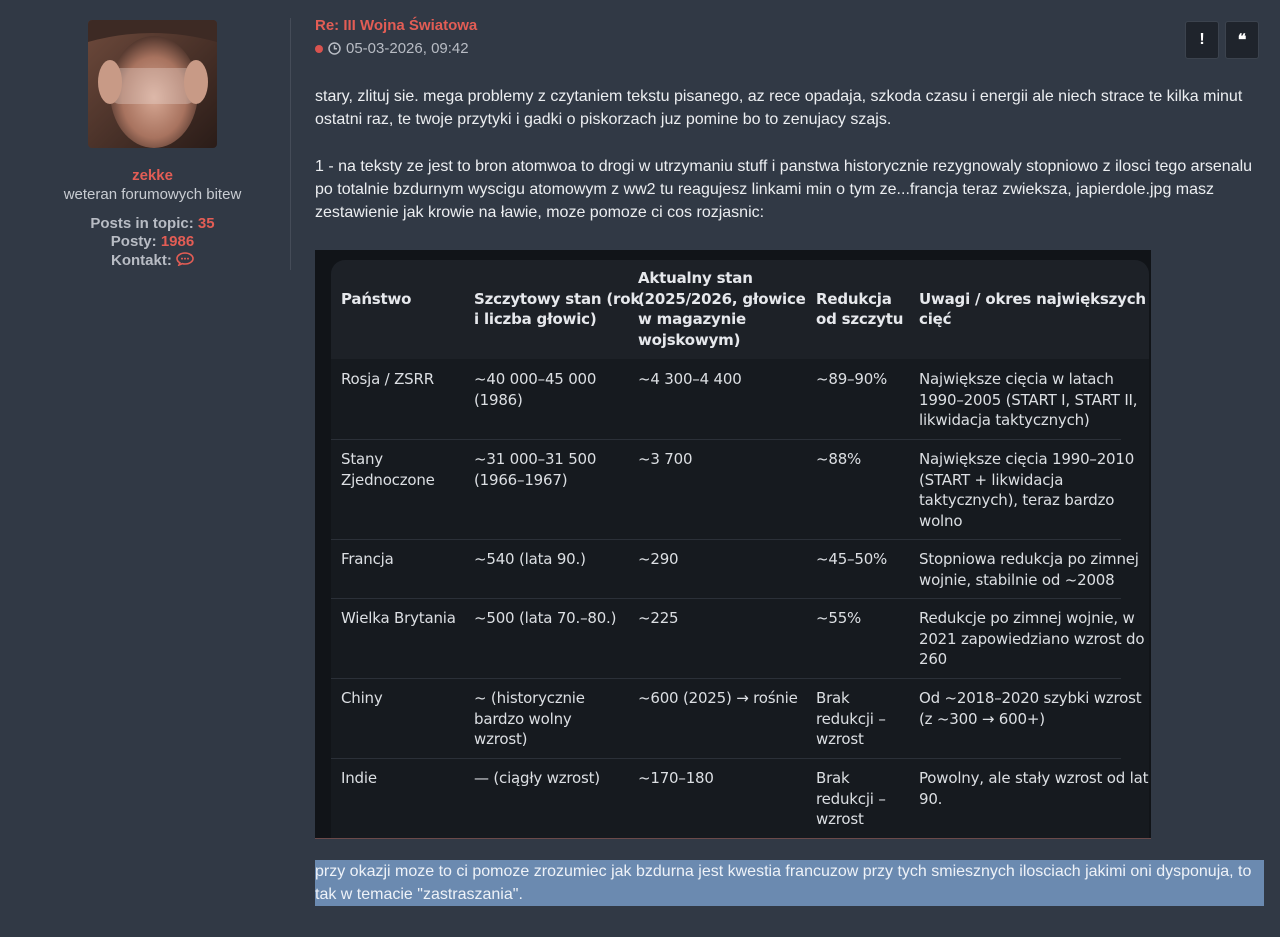 Image resolution: width=1280 pixels, height=937 pixels. What do you see at coordinates (545, 618) in the screenshot?
I see `table-cell: ~500 (lata 70.–80.)` at bounding box center [545, 618].